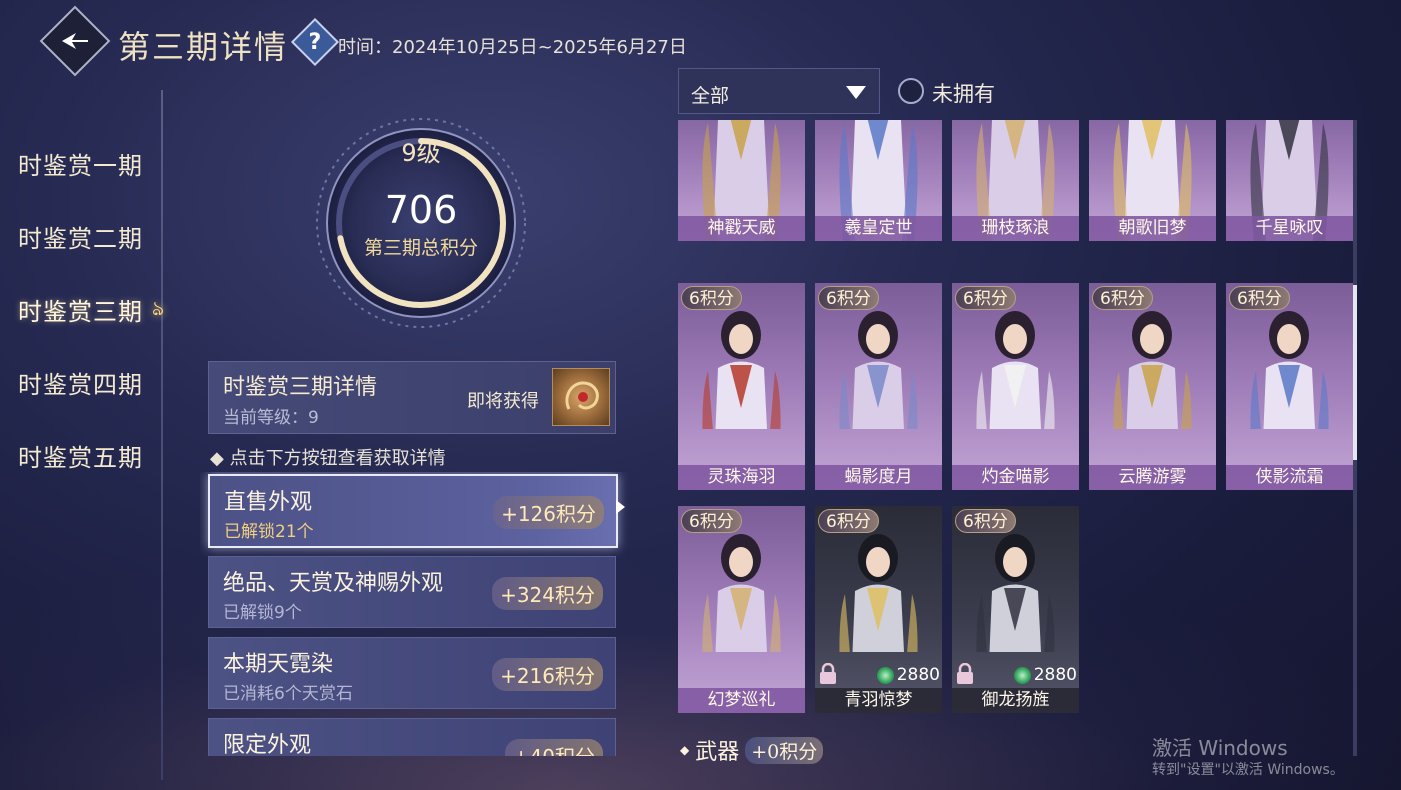 This screenshot has height=790, width=1401. What do you see at coordinates (158, 308) in the screenshot?
I see `active-marker-icon: ঌ` at bounding box center [158, 308].